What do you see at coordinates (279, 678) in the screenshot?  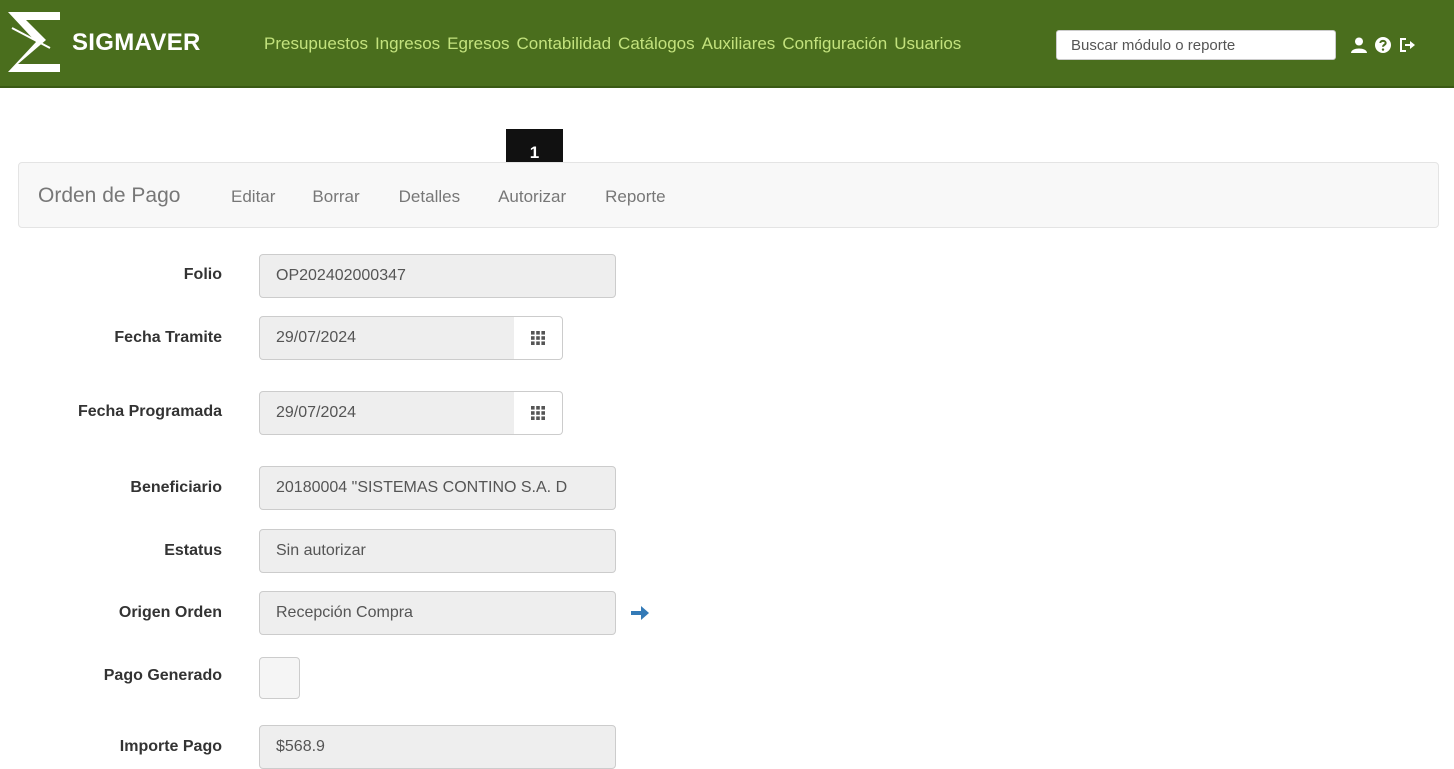 I see `pago-generado-checkbox` at bounding box center [279, 678].